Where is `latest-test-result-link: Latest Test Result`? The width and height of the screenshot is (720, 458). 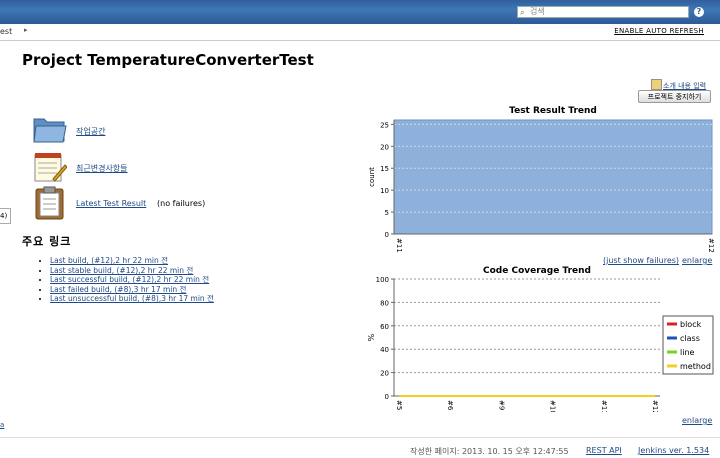
latest-test-result-link: Latest Test Result is located at coordinates (111, 203).